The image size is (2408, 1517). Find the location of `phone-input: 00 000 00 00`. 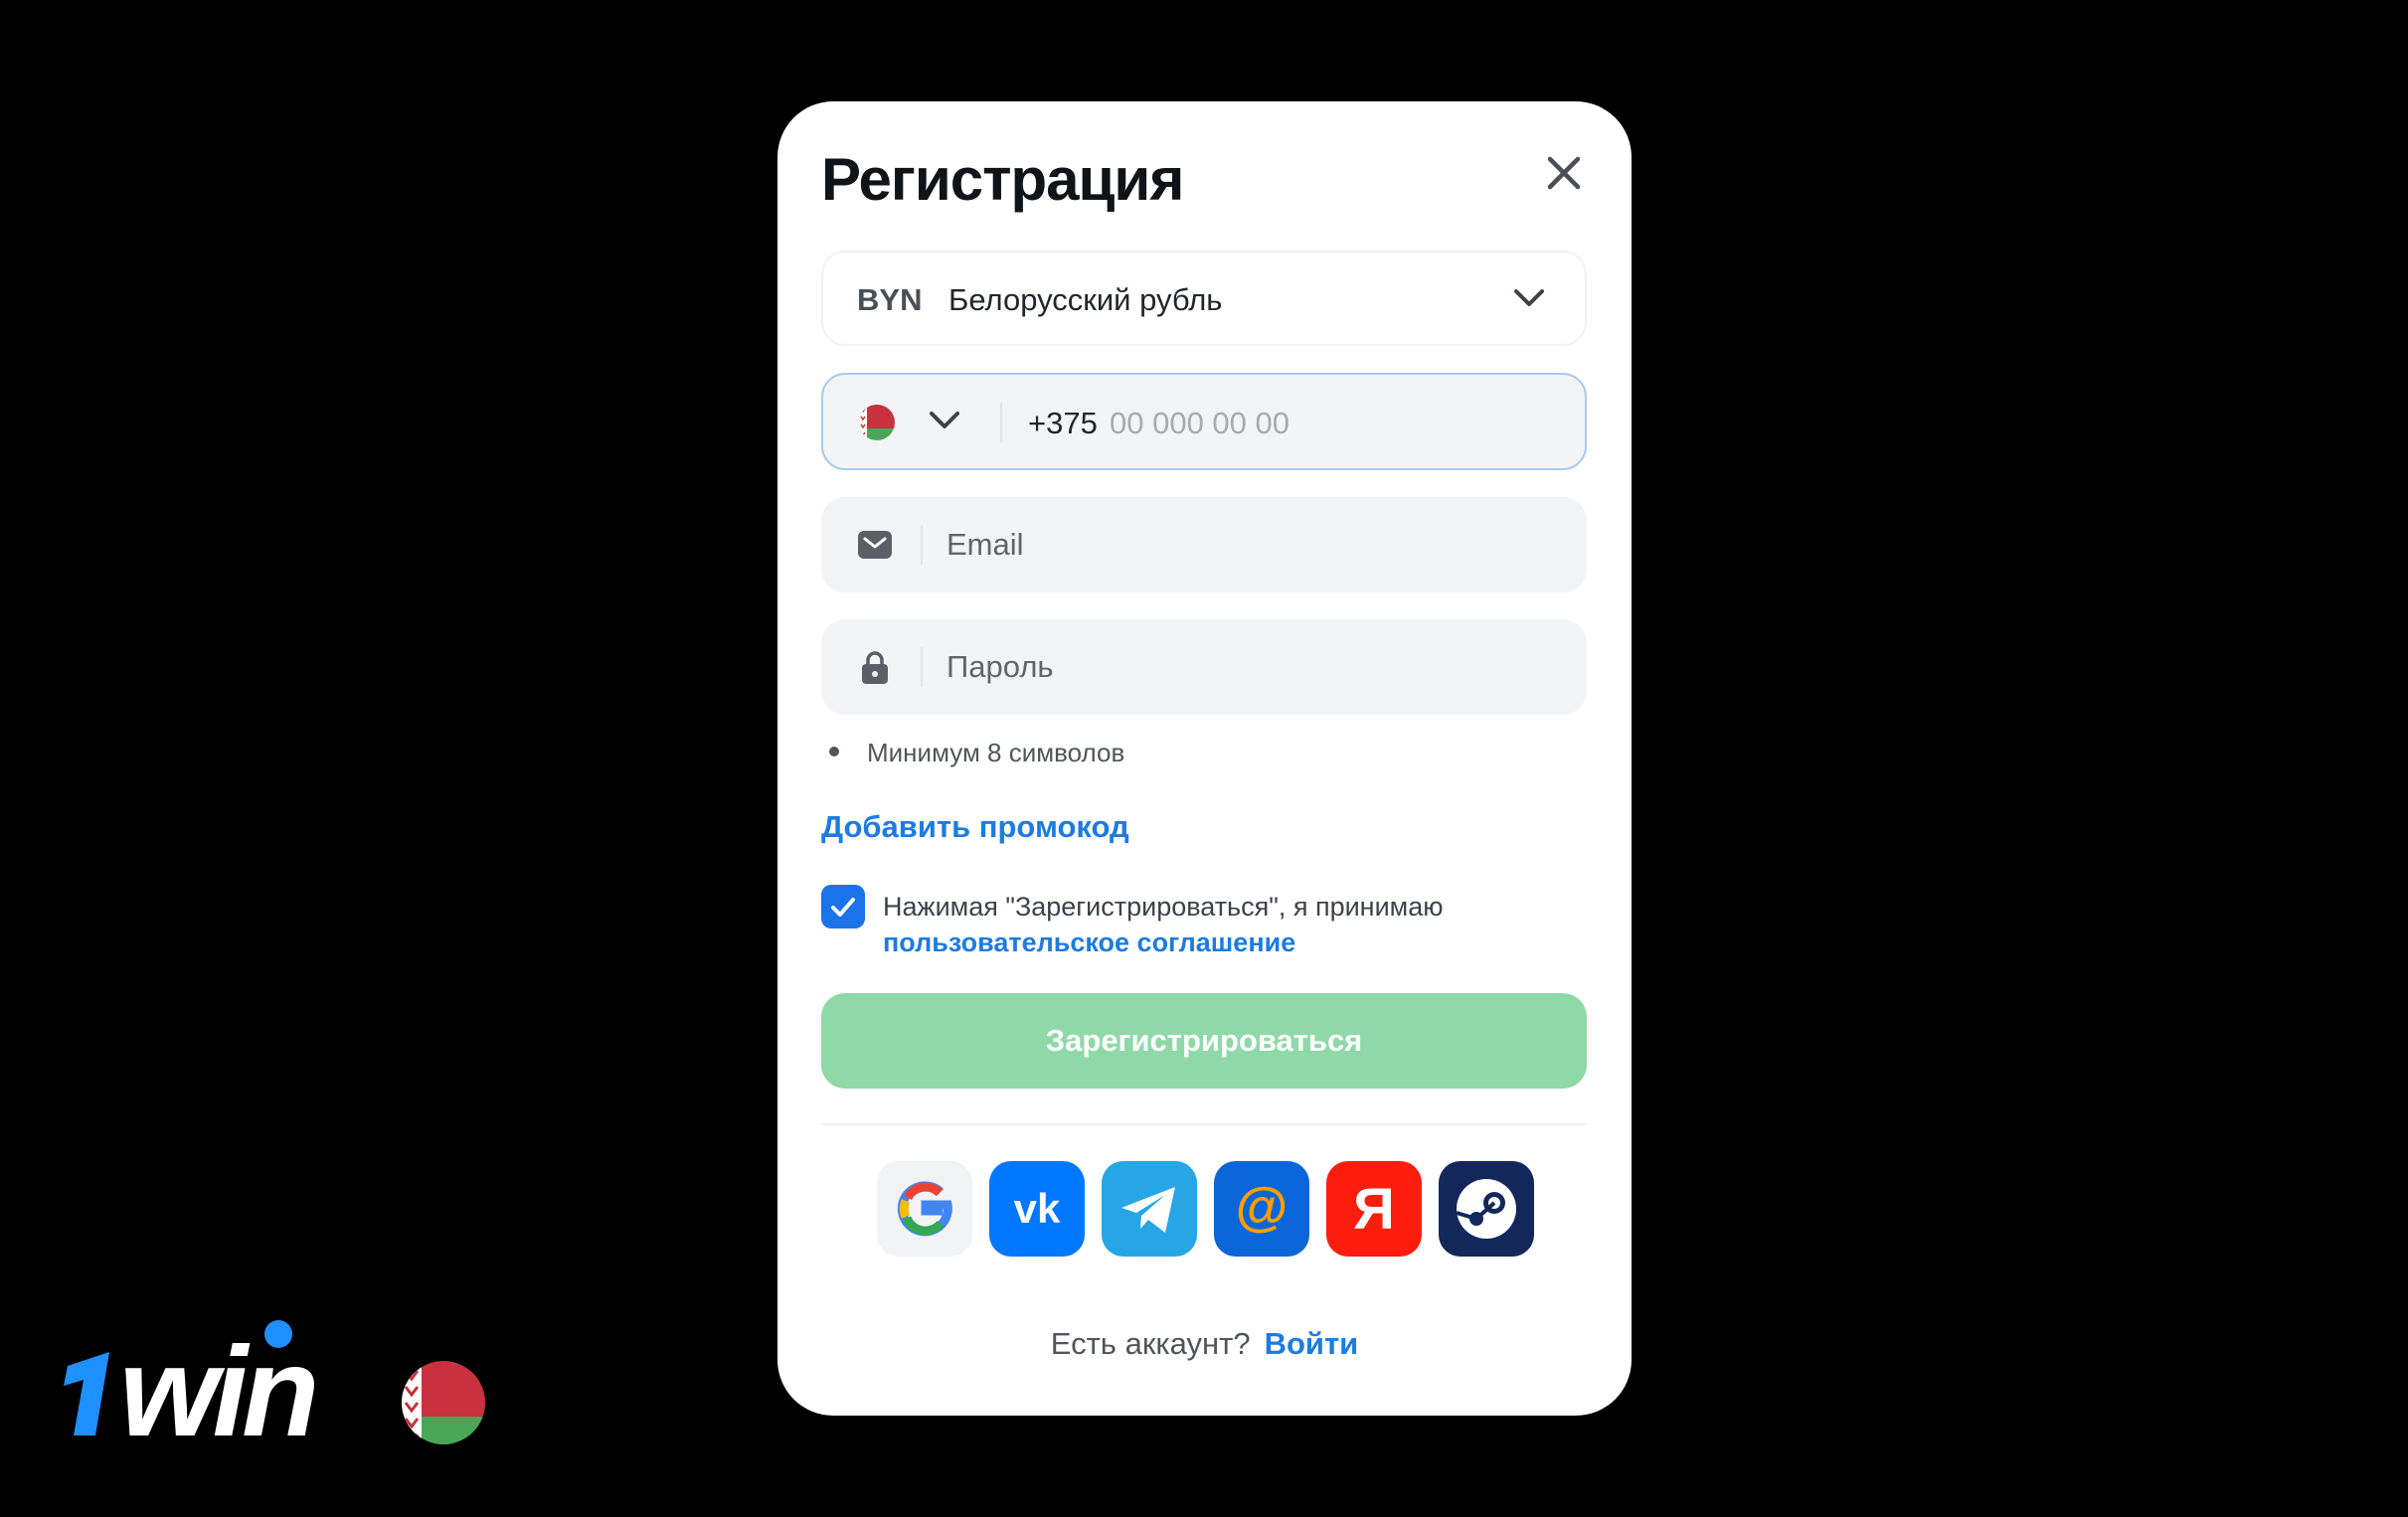

phone-input: 00 000 00 00 is located at coordinates (1200, 424).